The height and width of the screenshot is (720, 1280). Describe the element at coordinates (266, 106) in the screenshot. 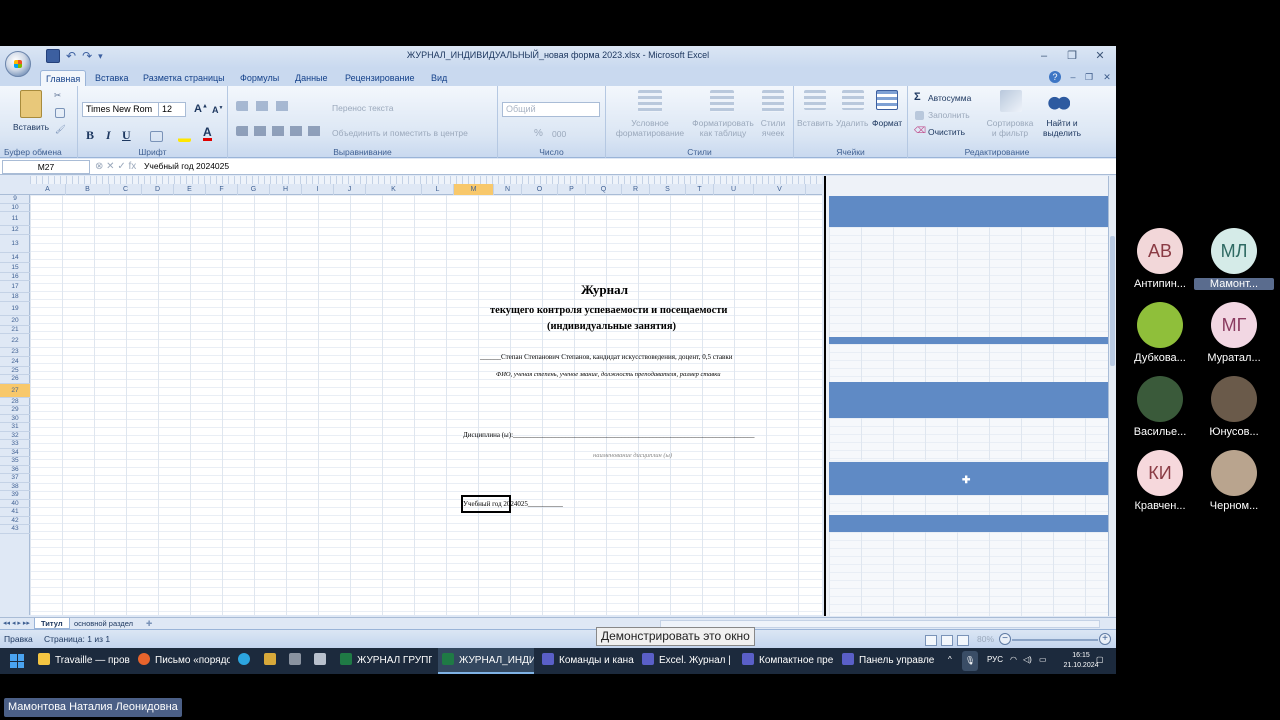

I see `vertical-align-icons` at that location.